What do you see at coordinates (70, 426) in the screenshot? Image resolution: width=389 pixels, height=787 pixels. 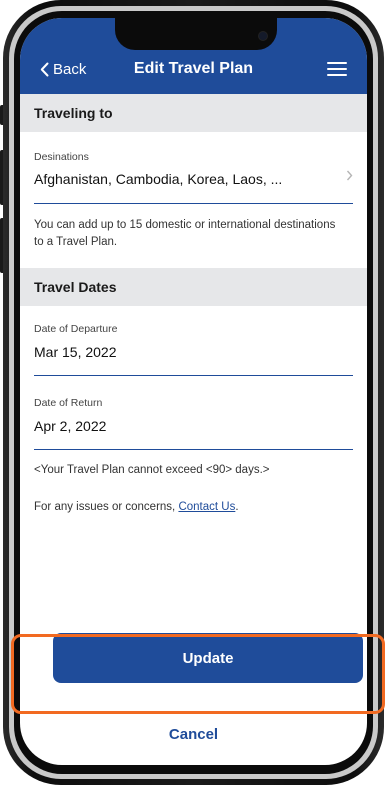 I see `return-value: Apr 2, 2022` at bounding box center [70, 426].